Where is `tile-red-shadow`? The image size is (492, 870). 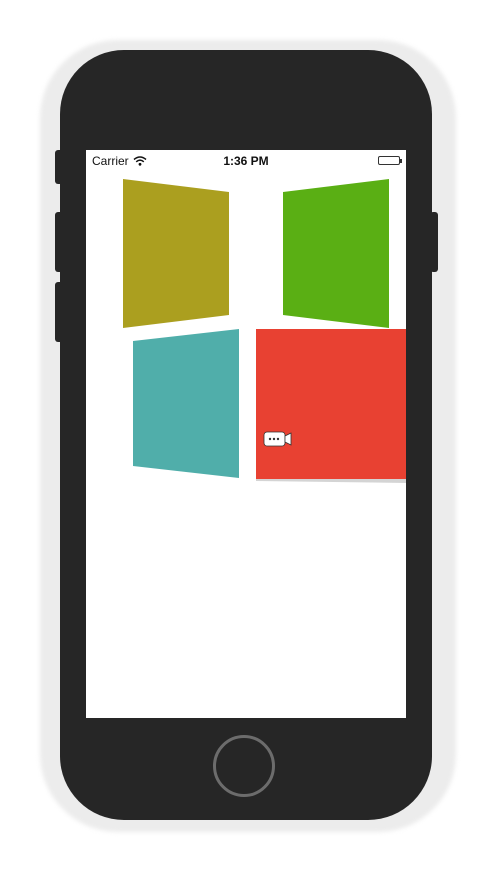 tile-red-shadow is located at coordinates (331, 481).